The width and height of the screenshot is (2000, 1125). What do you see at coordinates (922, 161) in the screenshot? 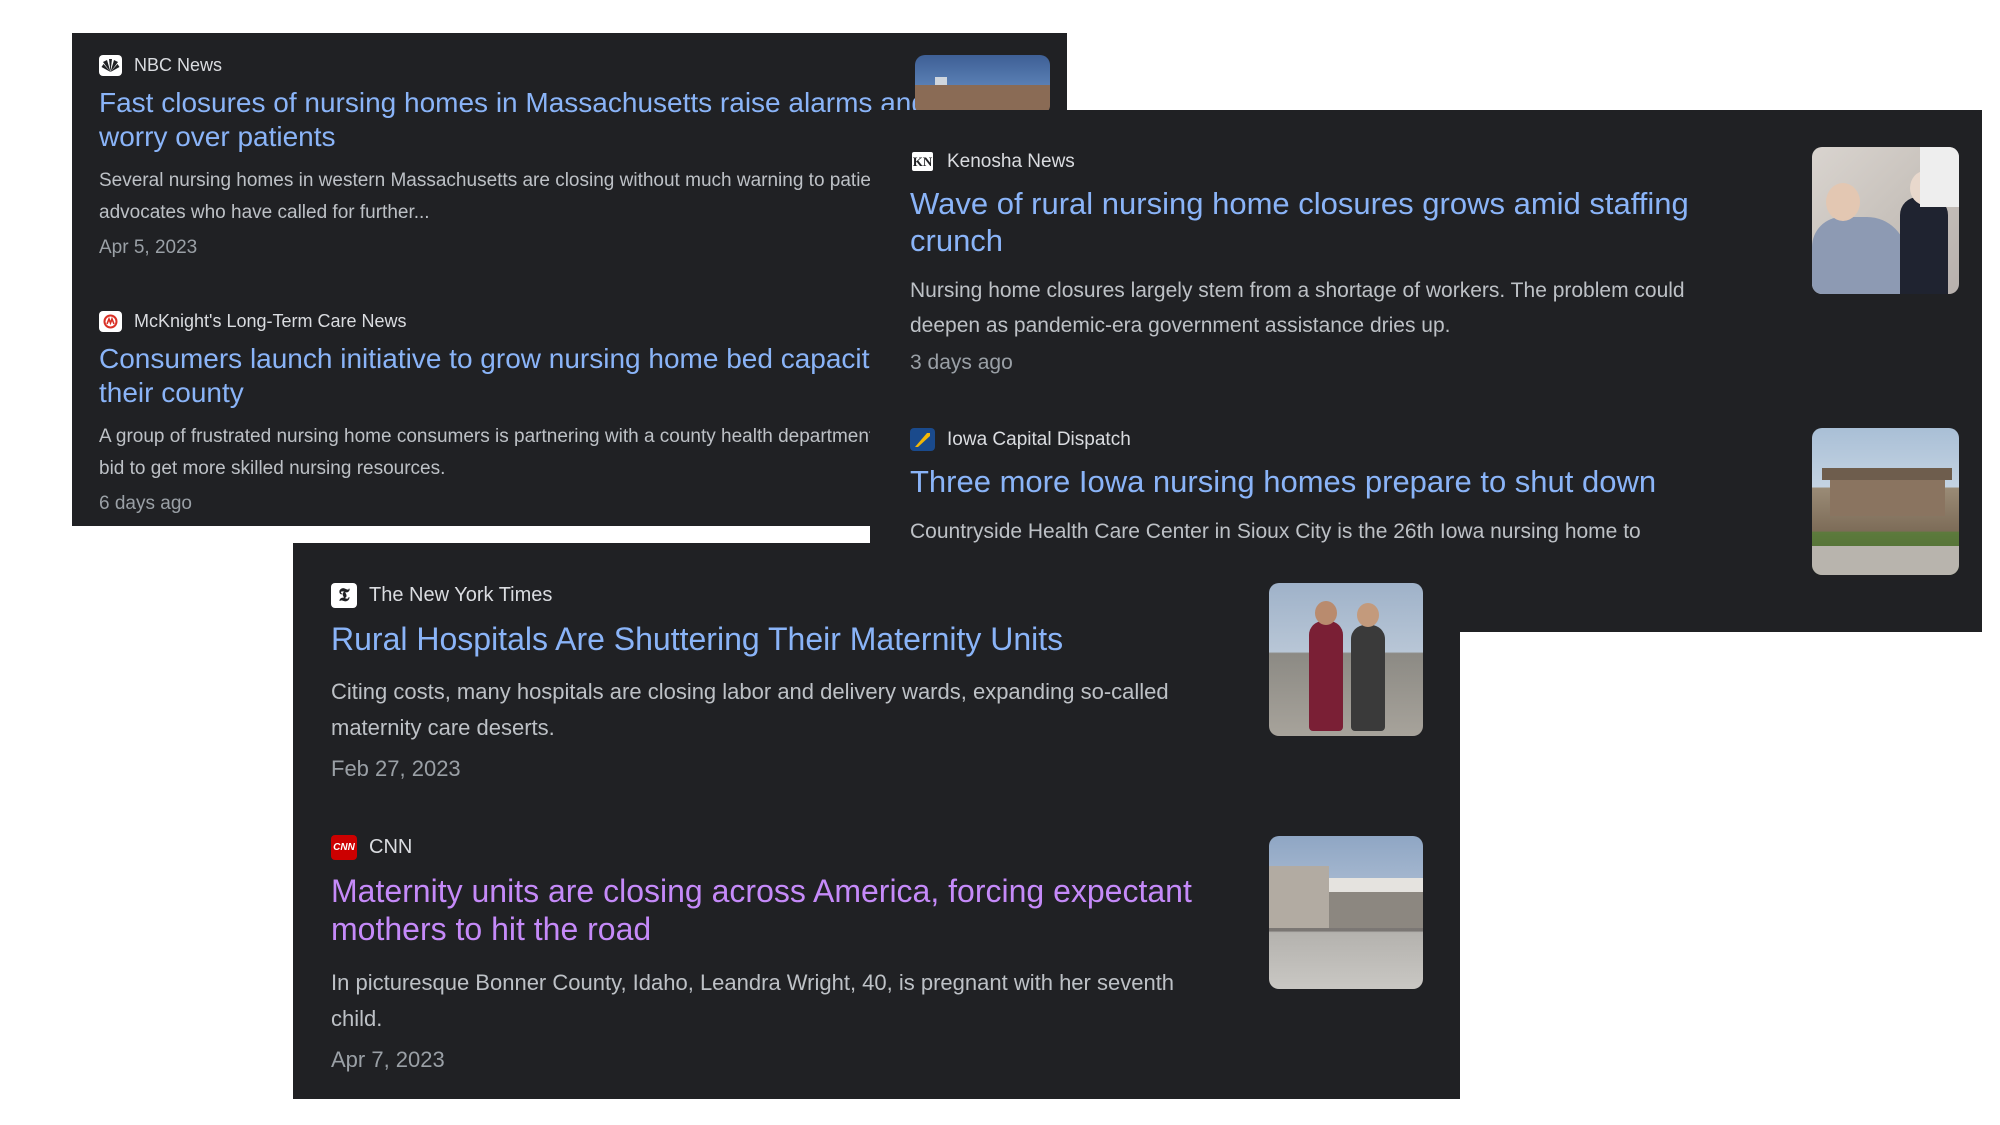
I see `kenosha-news-icon: KN` at bounding box center [922, 161].